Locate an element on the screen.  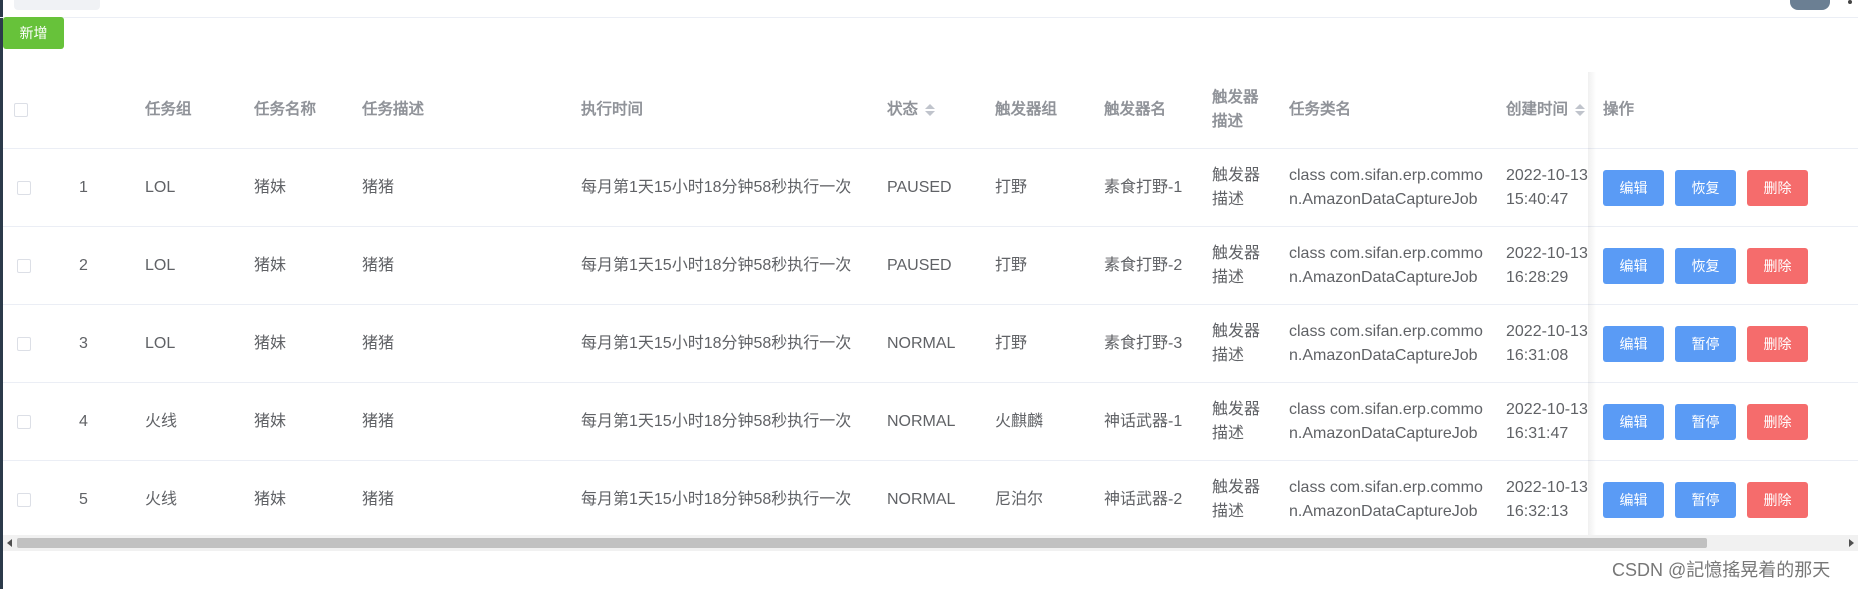
row-created-time: 16:31:08 is located at coordinates (1537, 355).